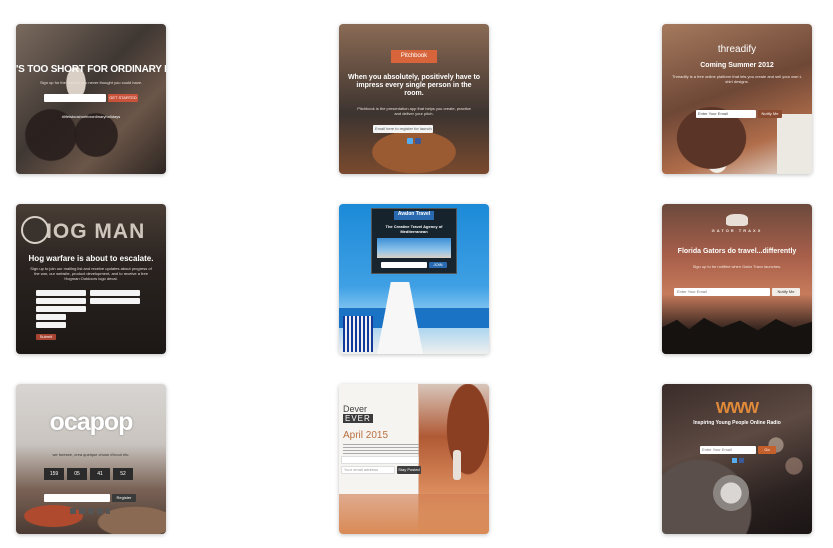 The image size is (833, 548). I want to click on go-button: Go, so click(767, 450).